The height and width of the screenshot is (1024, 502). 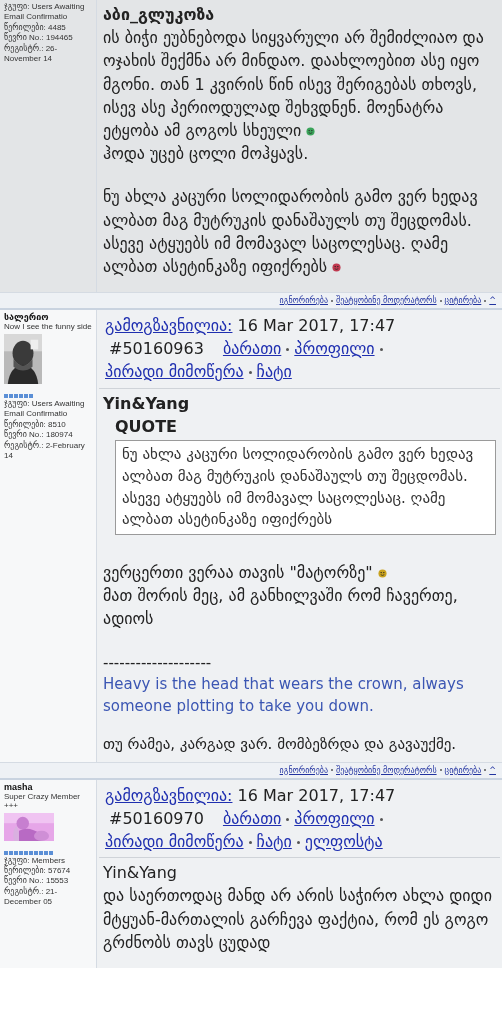 What do you see at coordinates (48, 317) in the screenshot?
I see `username: სალერიო` at bounding box center [48, 317].